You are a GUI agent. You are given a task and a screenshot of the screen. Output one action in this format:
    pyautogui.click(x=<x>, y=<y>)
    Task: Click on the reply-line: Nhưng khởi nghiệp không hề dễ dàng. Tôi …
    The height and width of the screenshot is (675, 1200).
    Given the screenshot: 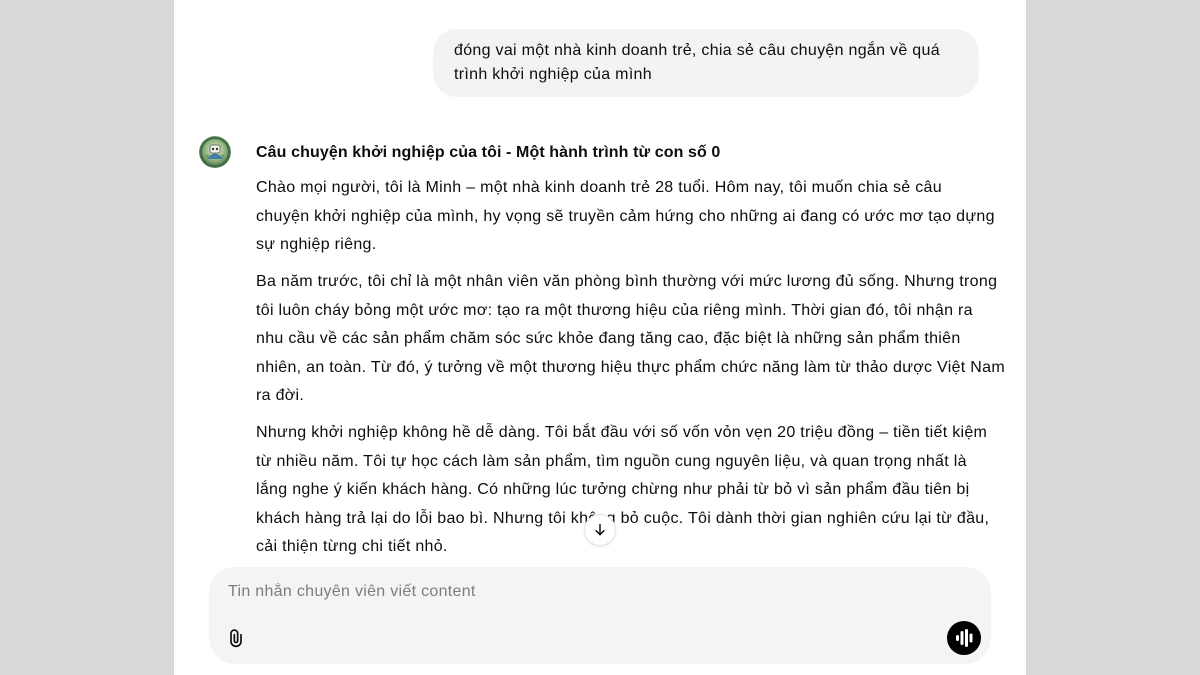 What is the action you would take?
    pyautogui.click(x=622, y=432)
    